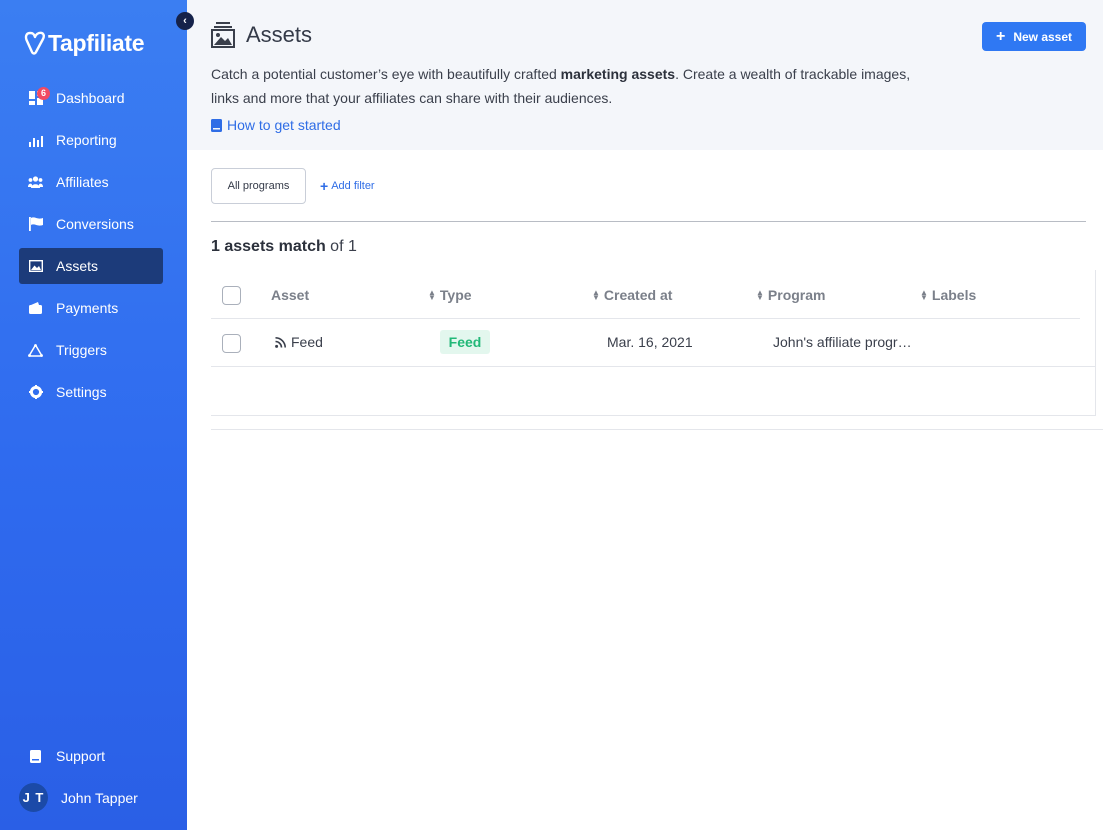 The height and width of the screenshot is (830, 1103). What do you see at coordinates (99, 797) in the screenshot?
I see `user-name: John Tapper` at bounding box center [99, 797].